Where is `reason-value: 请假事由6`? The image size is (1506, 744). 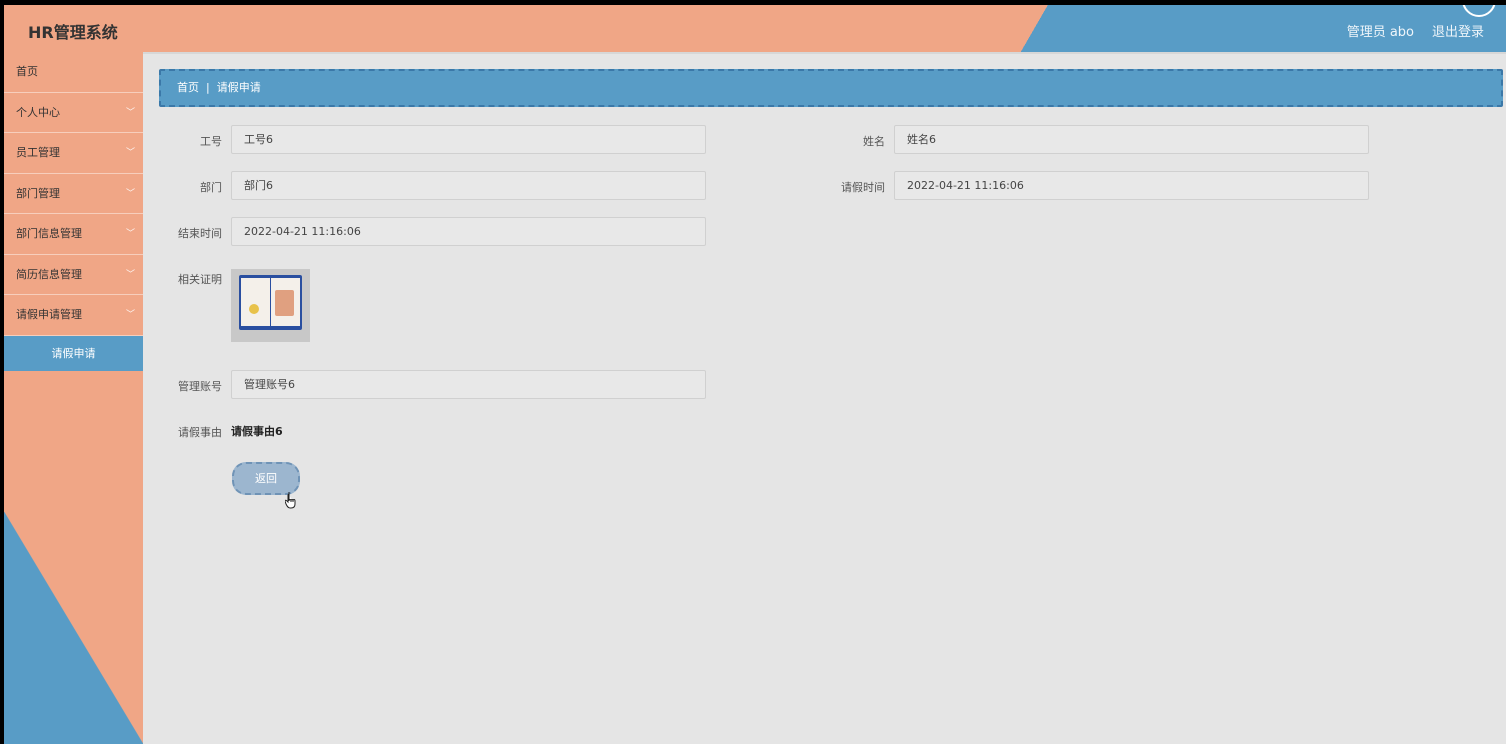
reason-value: 请假事由6 is located at coordinates (257, 431).